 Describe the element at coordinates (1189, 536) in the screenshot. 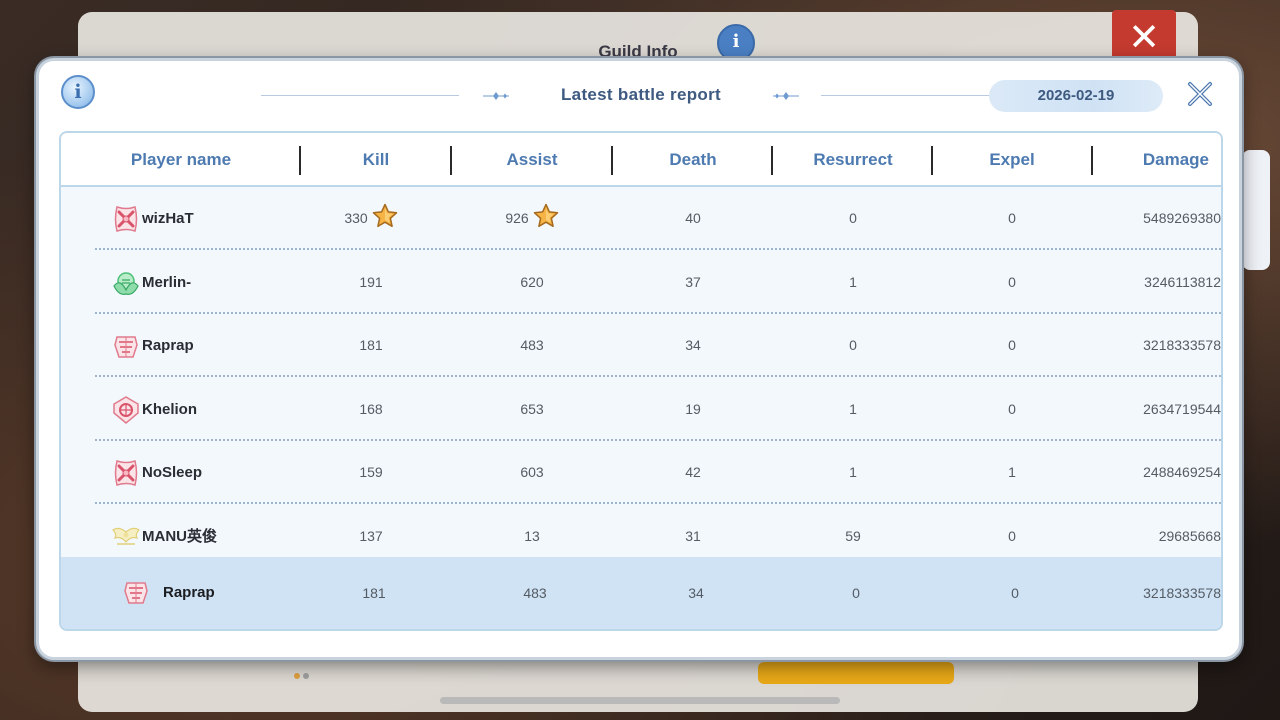

I see `damage-cell-value: 29685668` at that location.